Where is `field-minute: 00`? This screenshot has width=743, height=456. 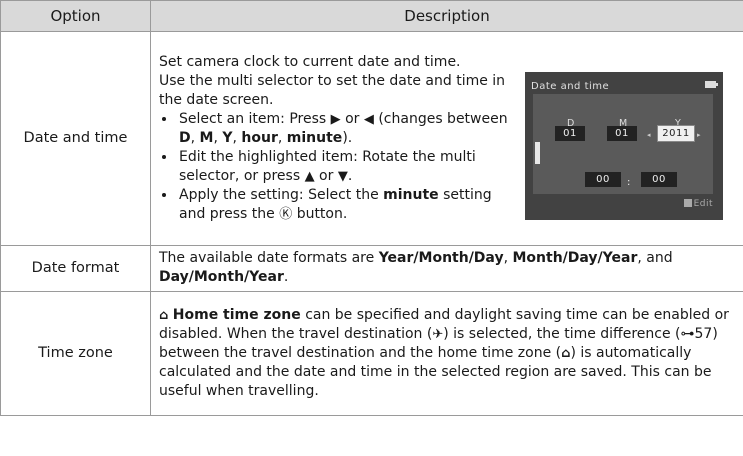 field-minute: 00 is located at coordinates (659, 179).